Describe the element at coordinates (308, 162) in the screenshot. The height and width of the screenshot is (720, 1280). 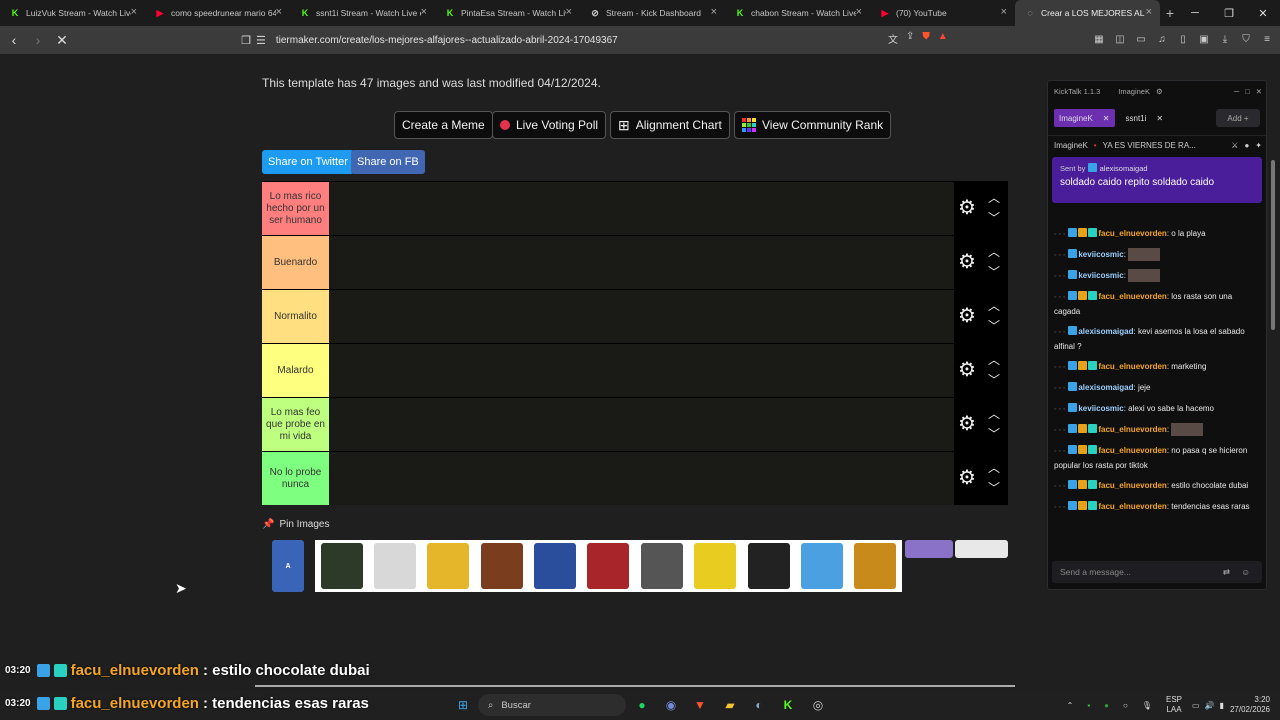
I see `share-twitter-button: Share on Twitter` at that location.